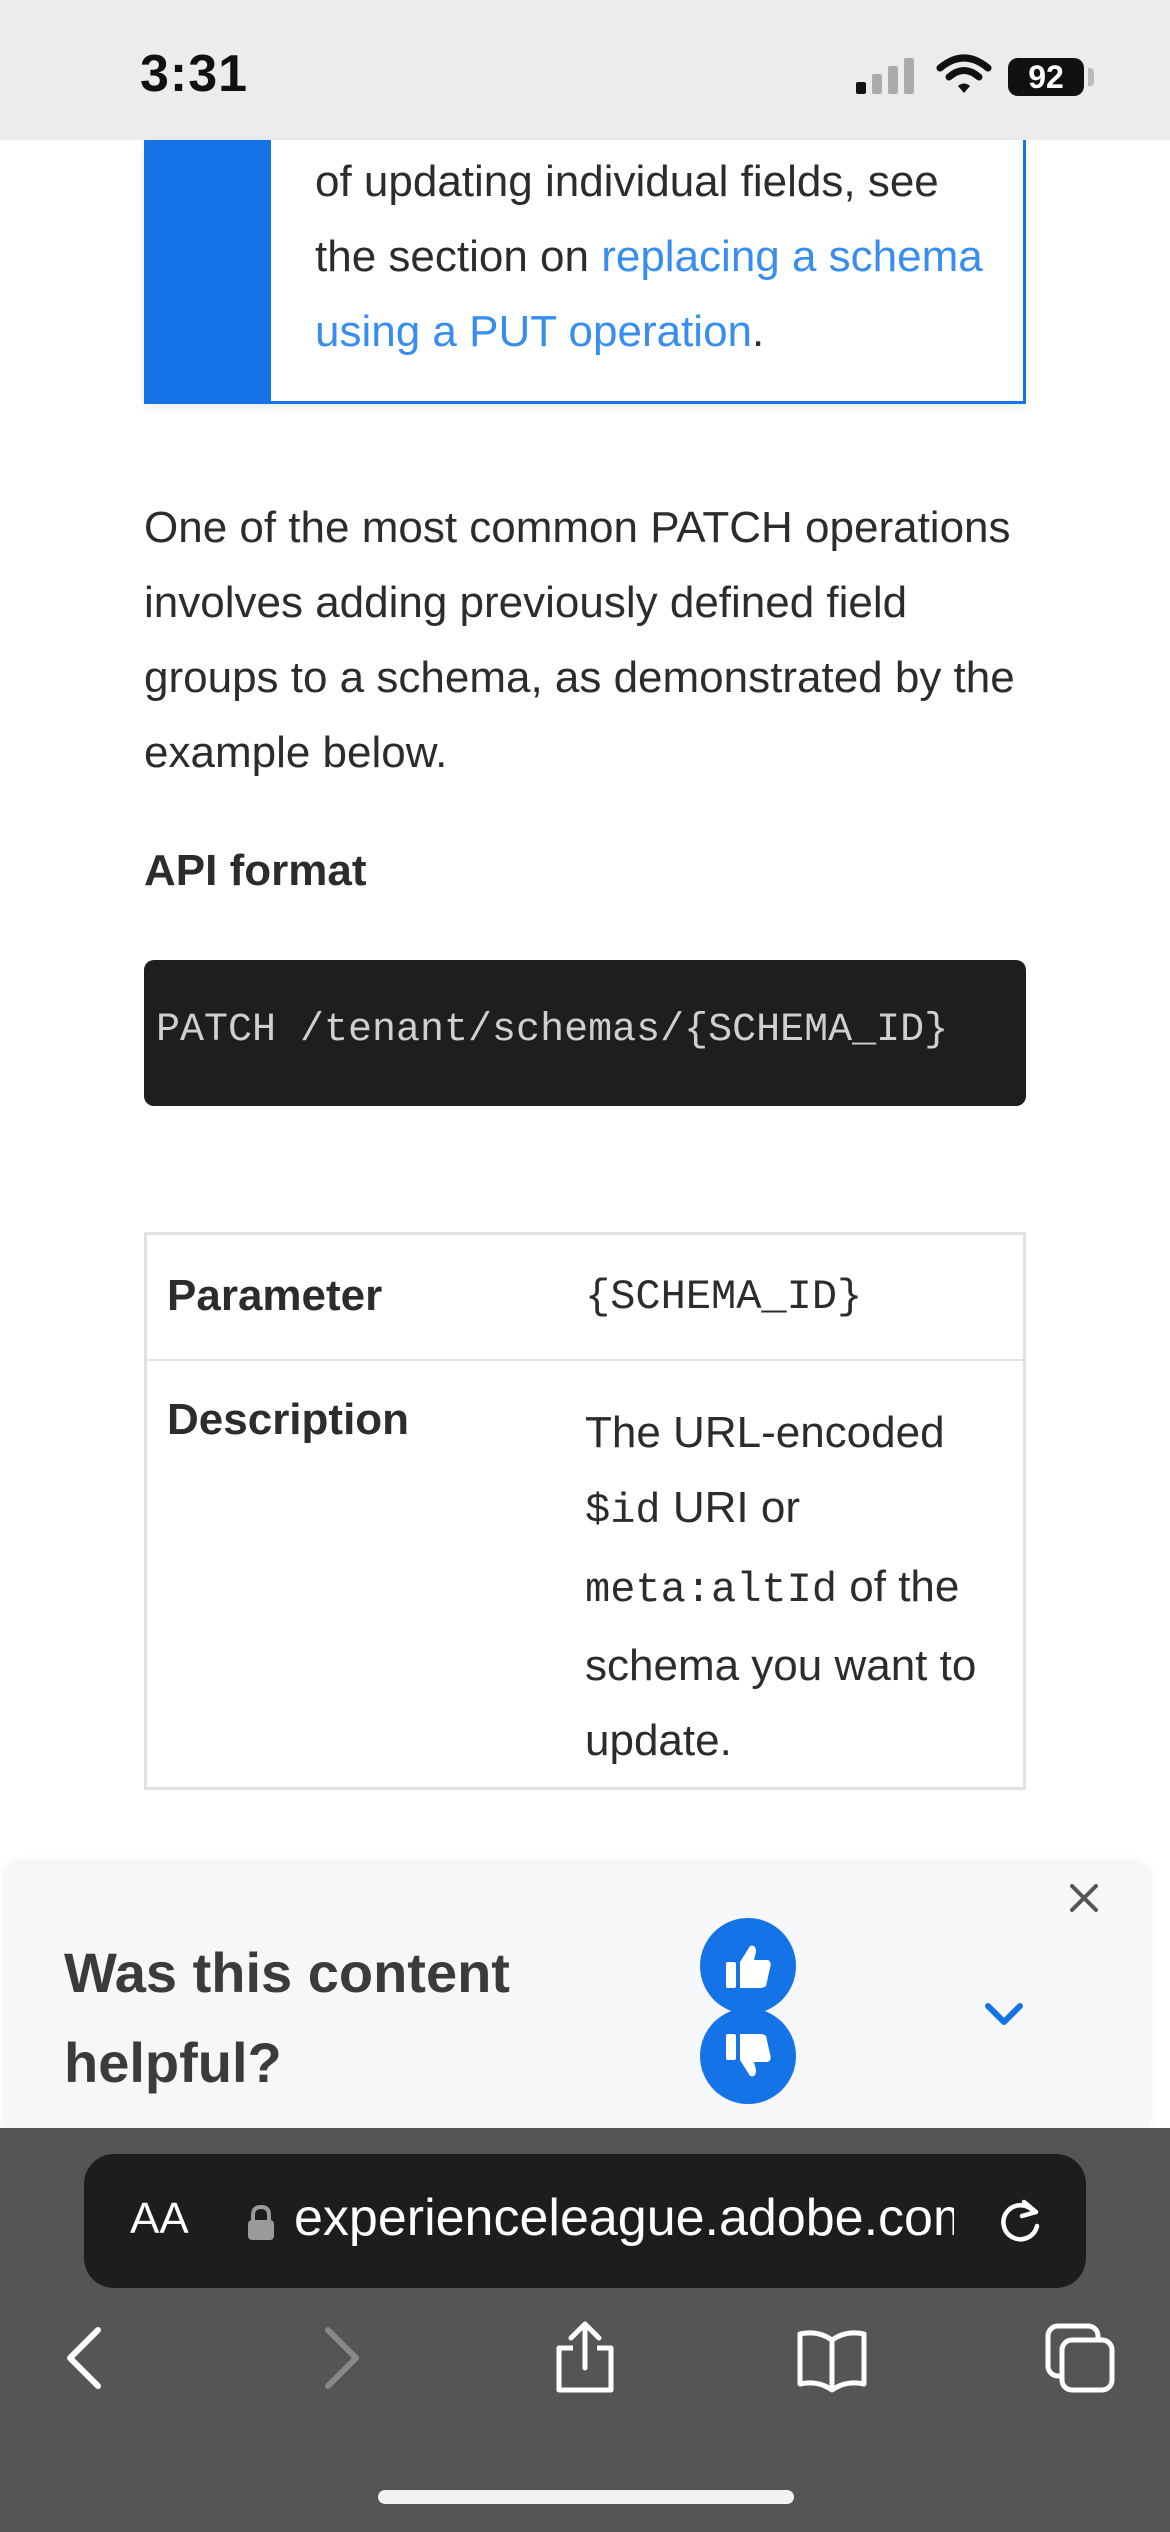 Image resolution: width=1170 pixels, height=2532 pixels. What do you see at coordinates (585, 2358) in the screenshot?
I see `share-icon` at bounding box center [585, 2358].